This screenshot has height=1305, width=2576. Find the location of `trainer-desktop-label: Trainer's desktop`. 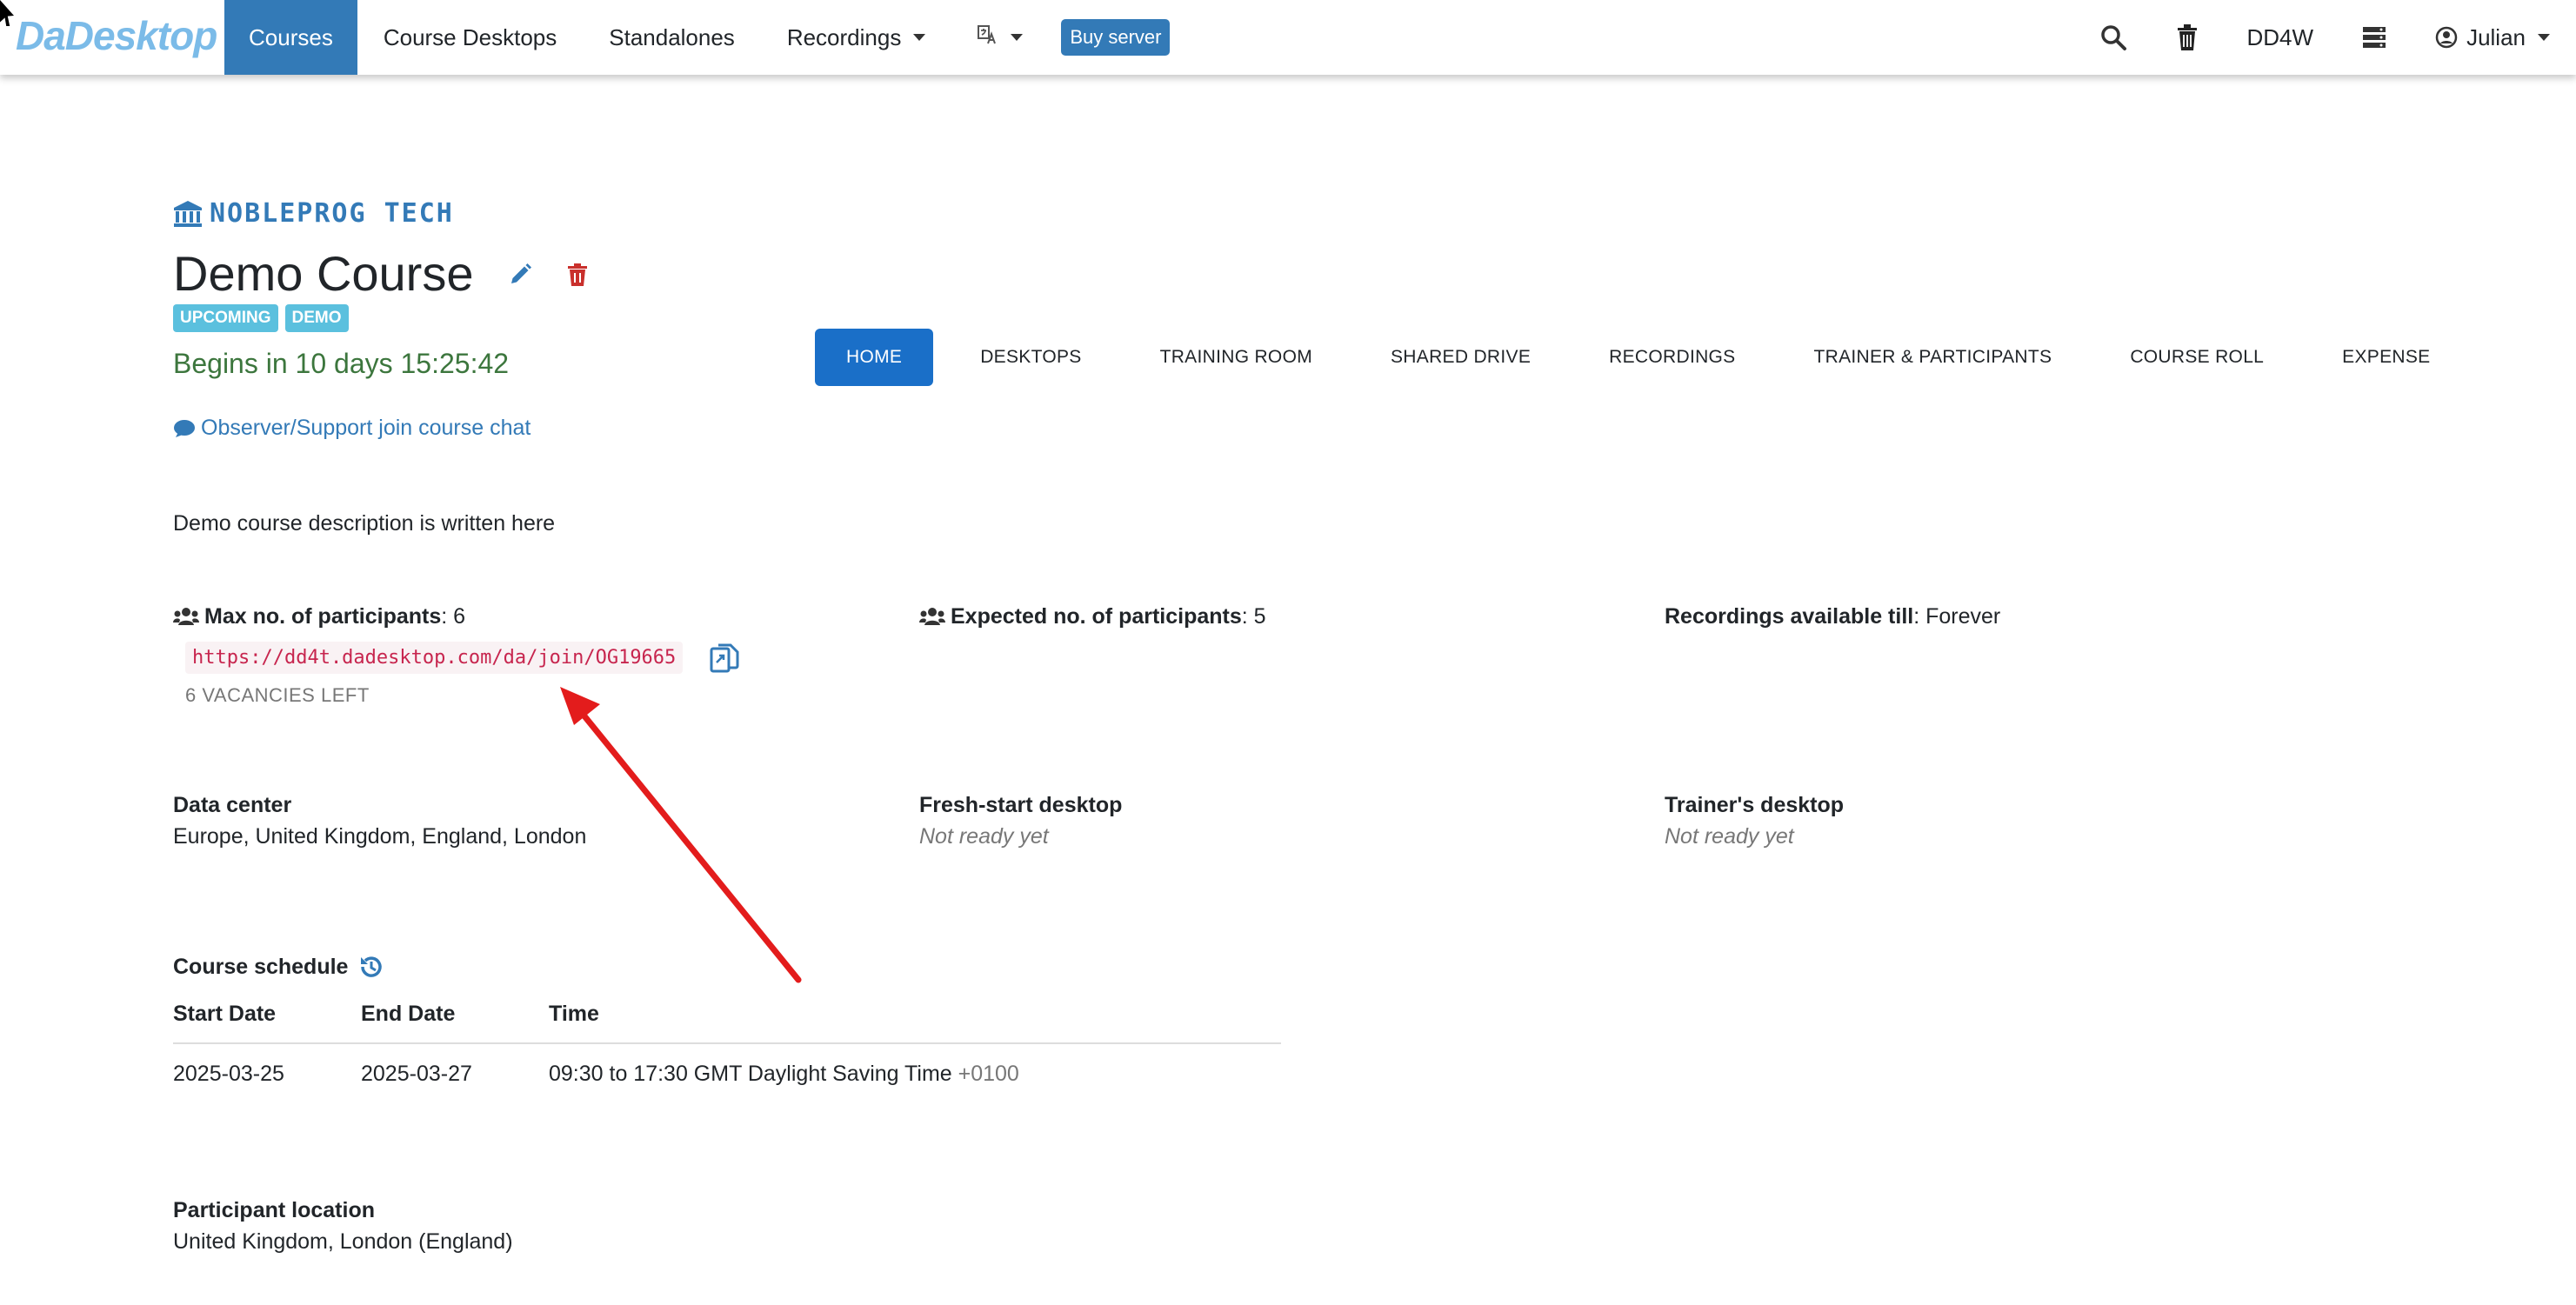

trainer-desktop-label: Trainer's desktop is located at coordinates (1755, 805).